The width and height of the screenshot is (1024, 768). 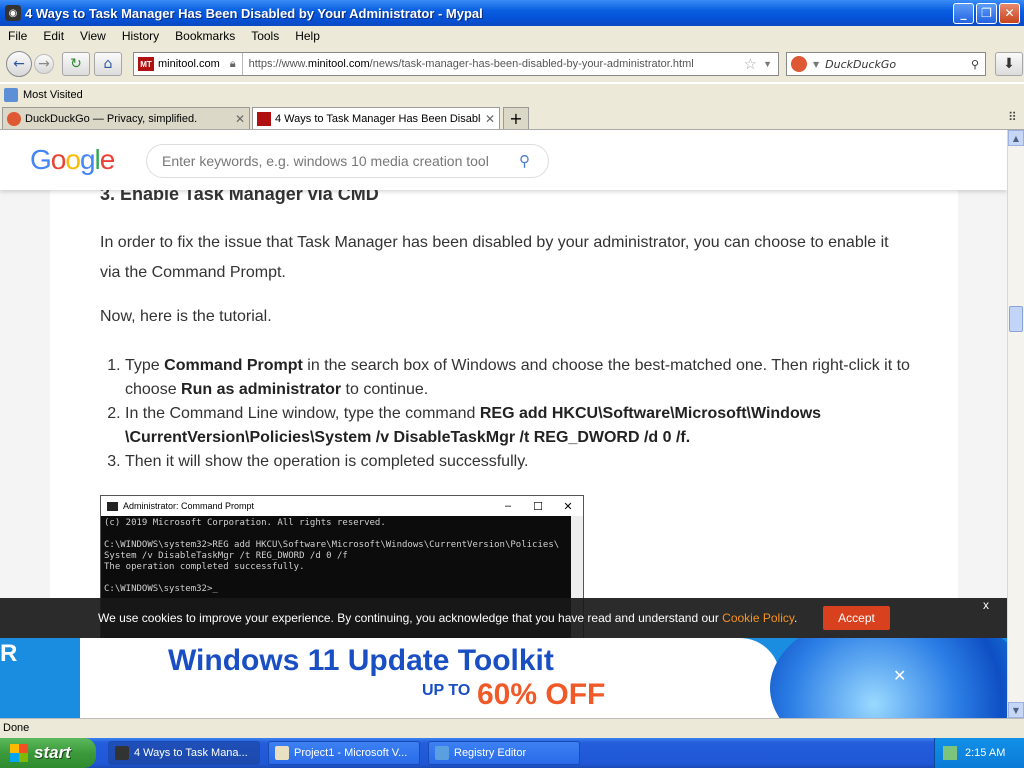 I want to click on ad-headline: Windows 11 Update Toolkit, so click(x=361, y=660).